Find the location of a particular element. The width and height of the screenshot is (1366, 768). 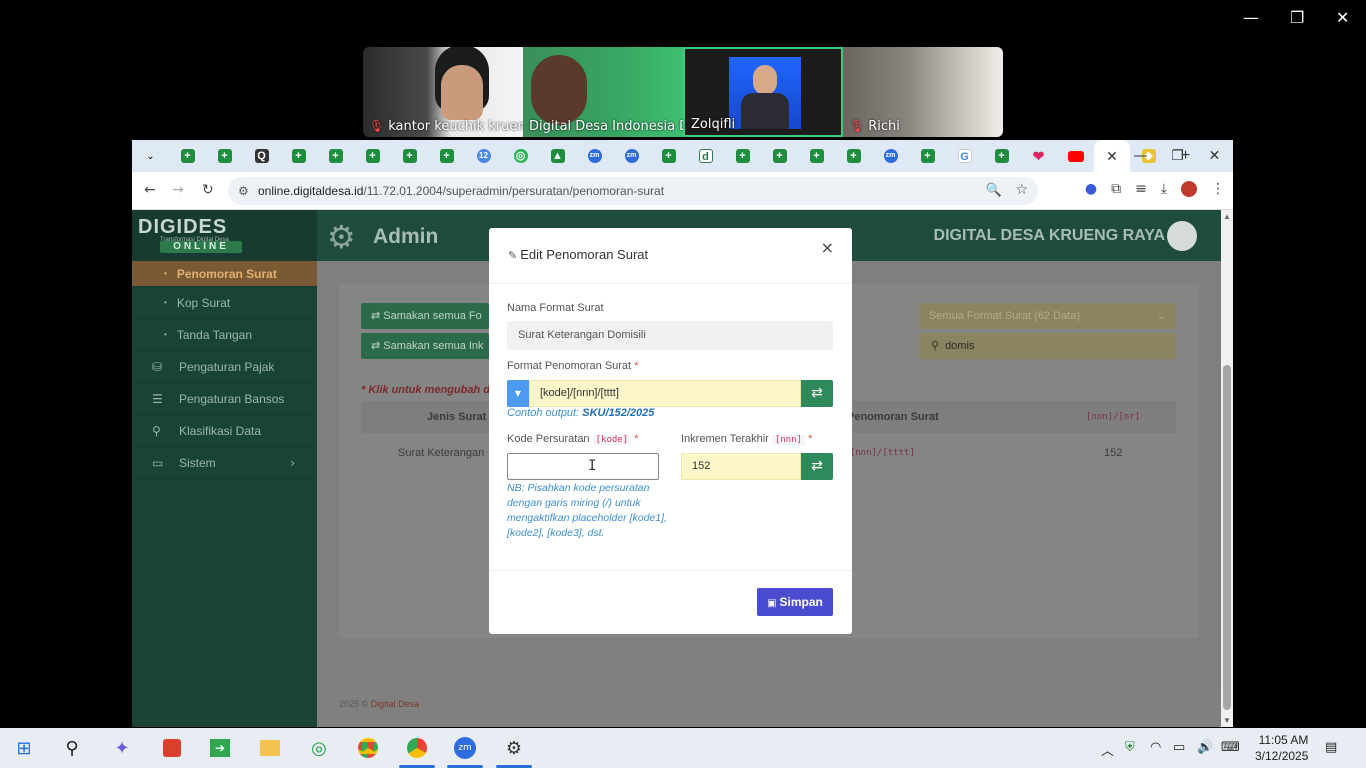

scrollbar-thumb is located at coordinates (1227, 537).